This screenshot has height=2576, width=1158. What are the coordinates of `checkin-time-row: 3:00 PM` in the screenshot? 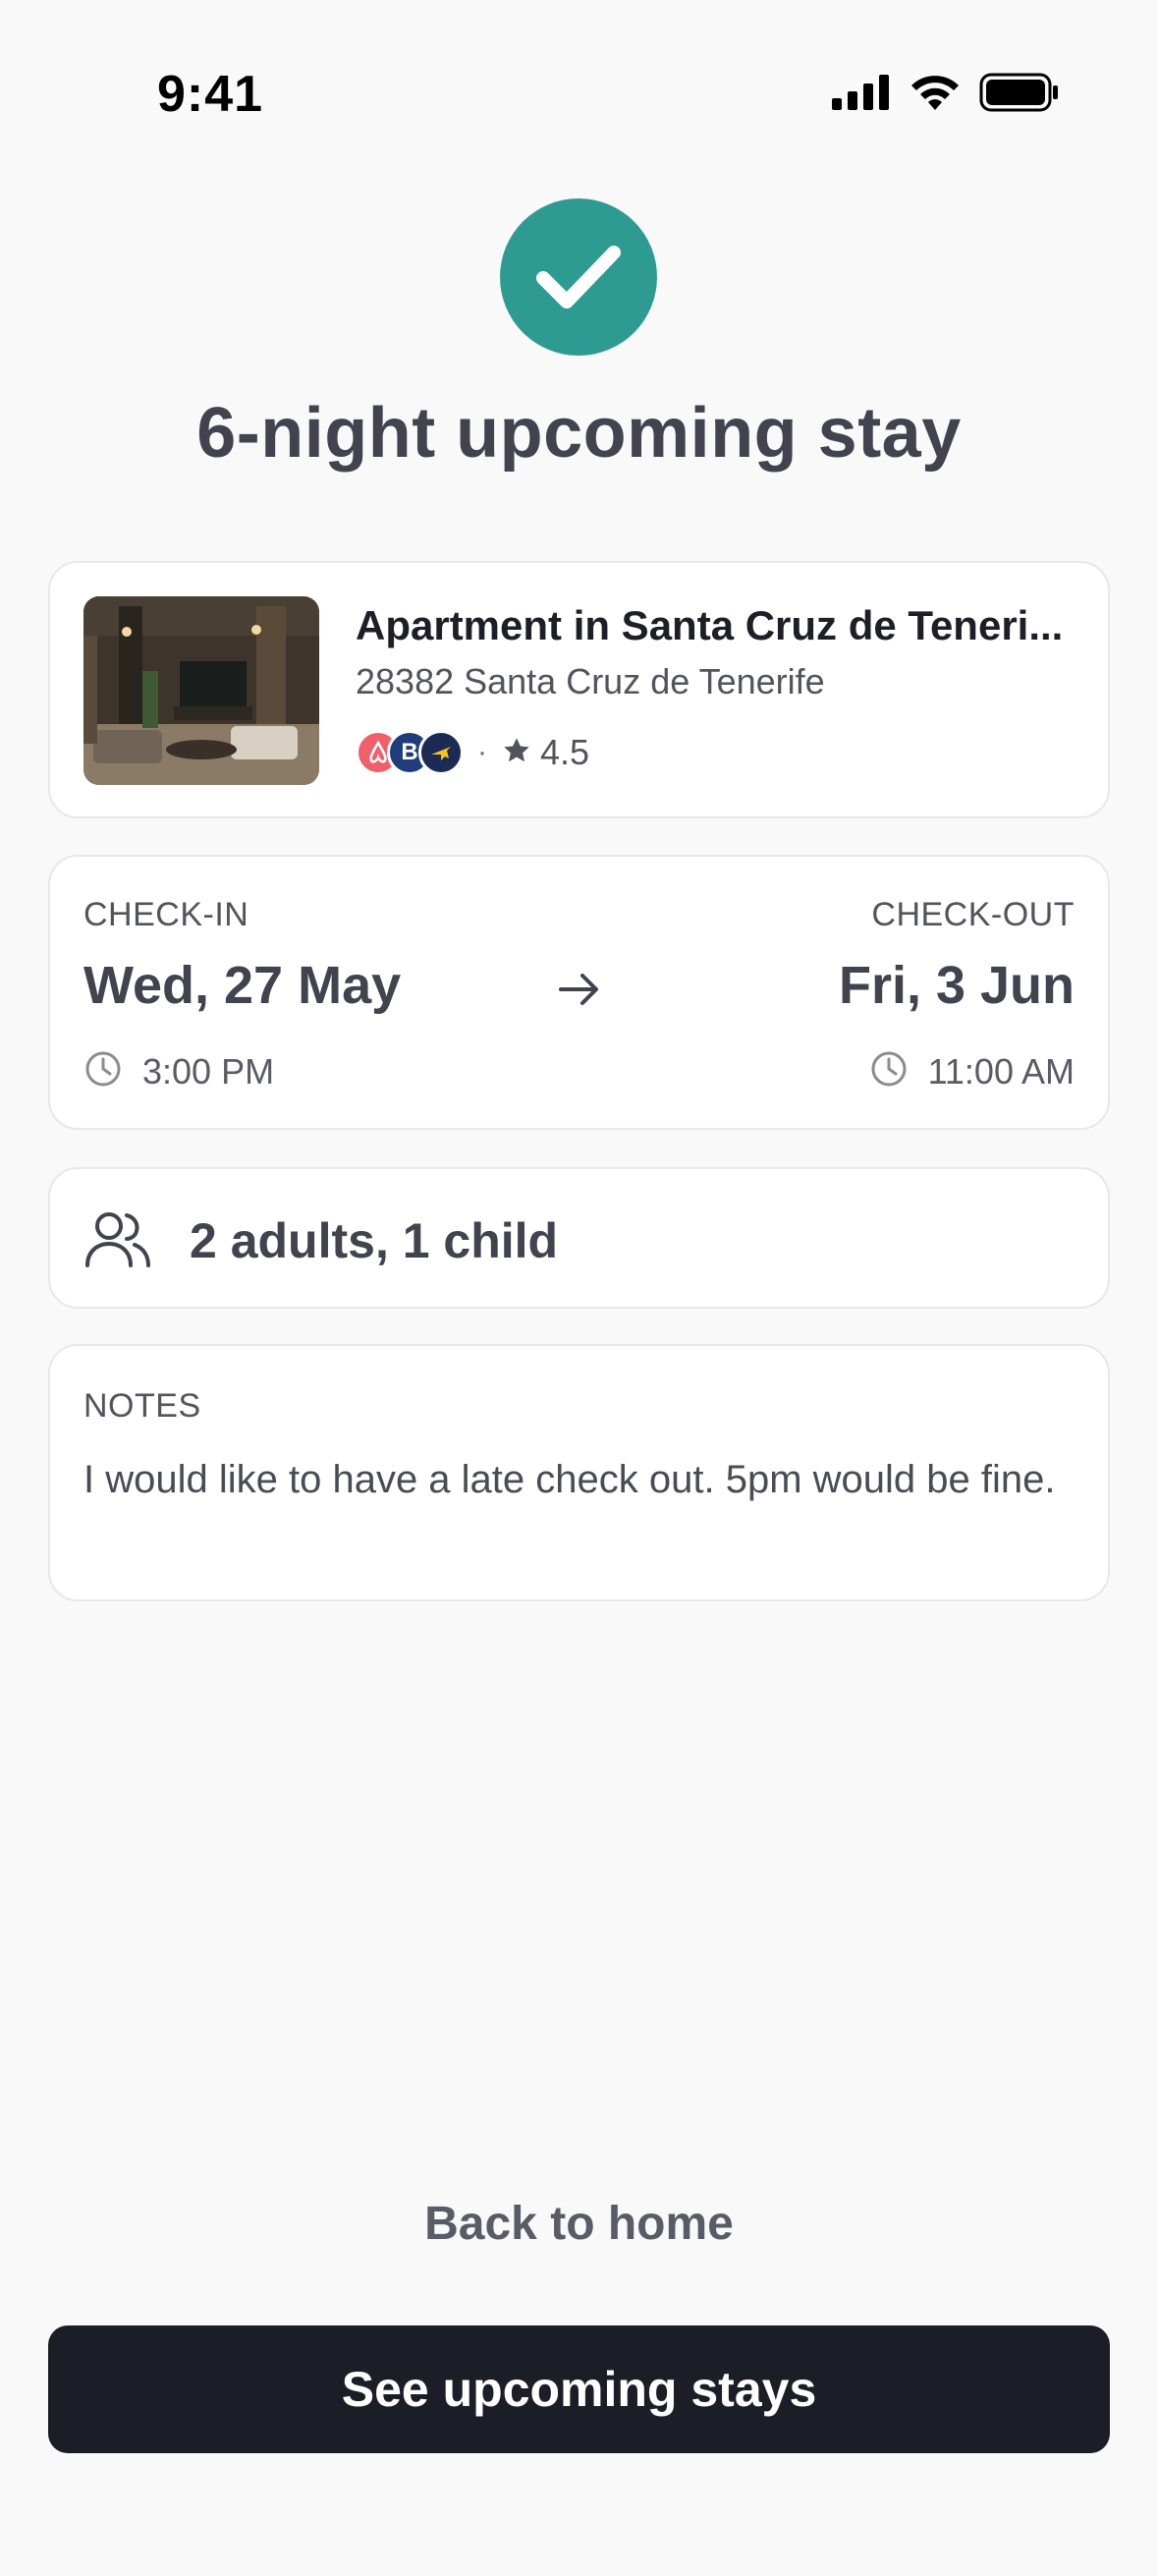 It's located at (178, 1071).